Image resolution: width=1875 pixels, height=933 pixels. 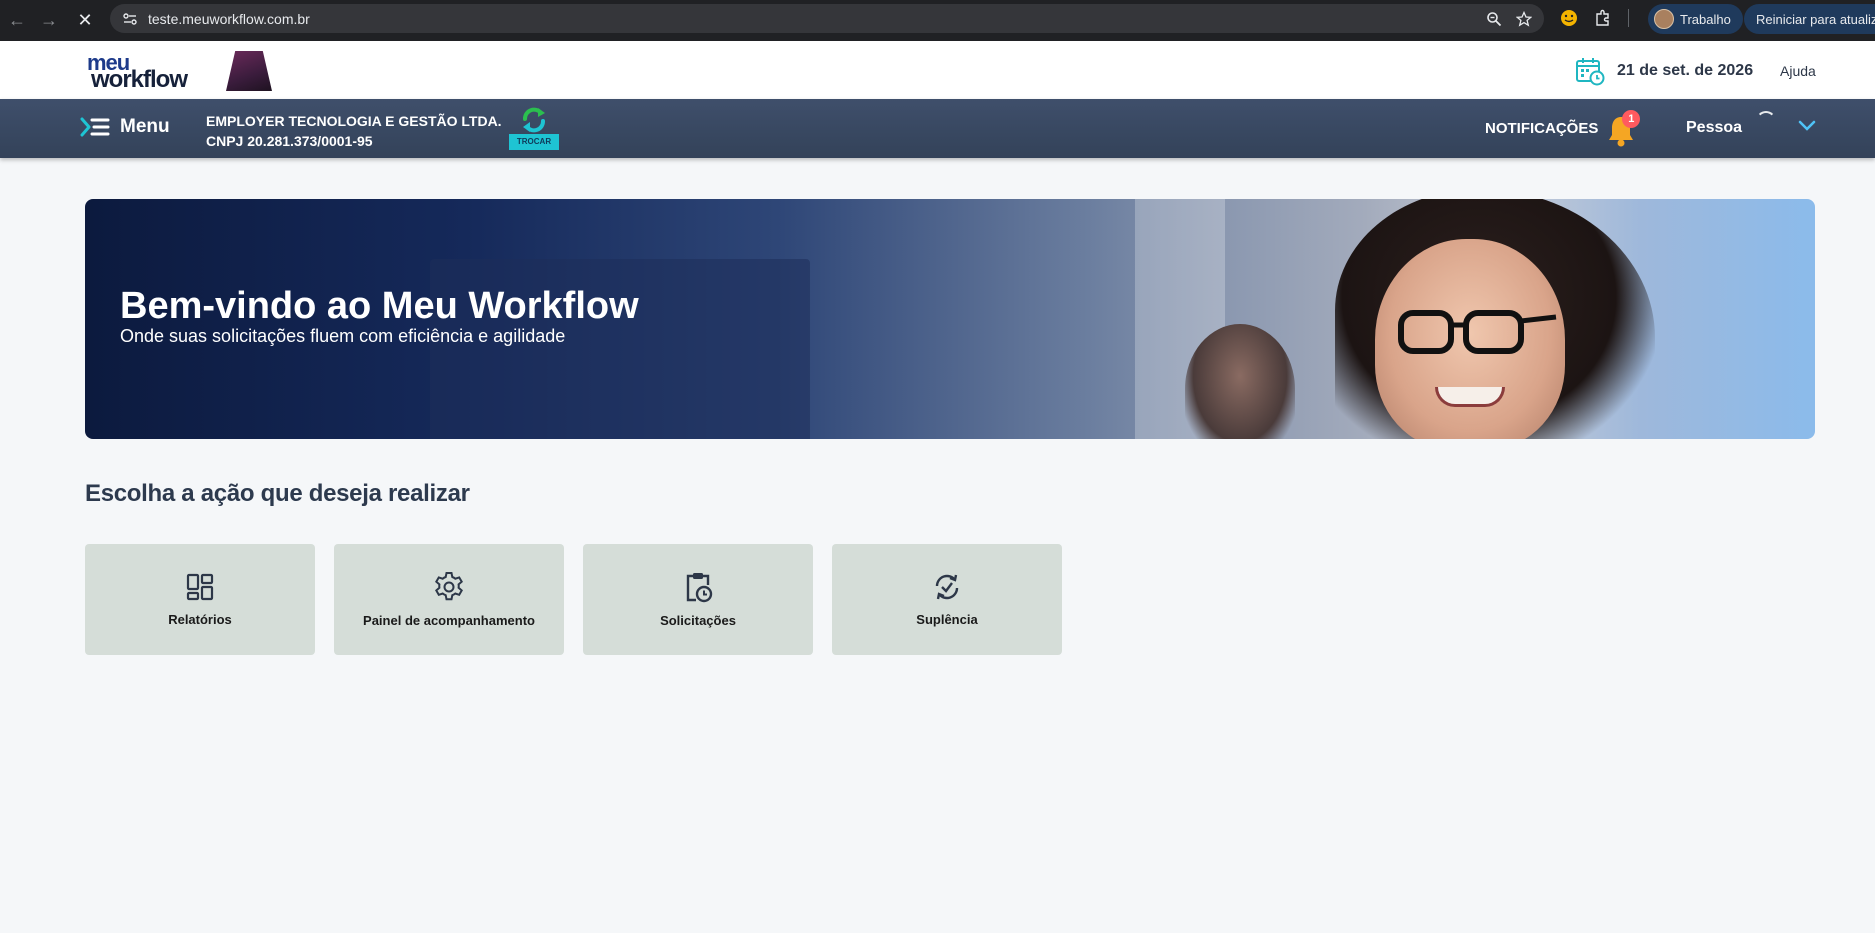 I want to click on forward-icon: →, so click(x=49, y=20).